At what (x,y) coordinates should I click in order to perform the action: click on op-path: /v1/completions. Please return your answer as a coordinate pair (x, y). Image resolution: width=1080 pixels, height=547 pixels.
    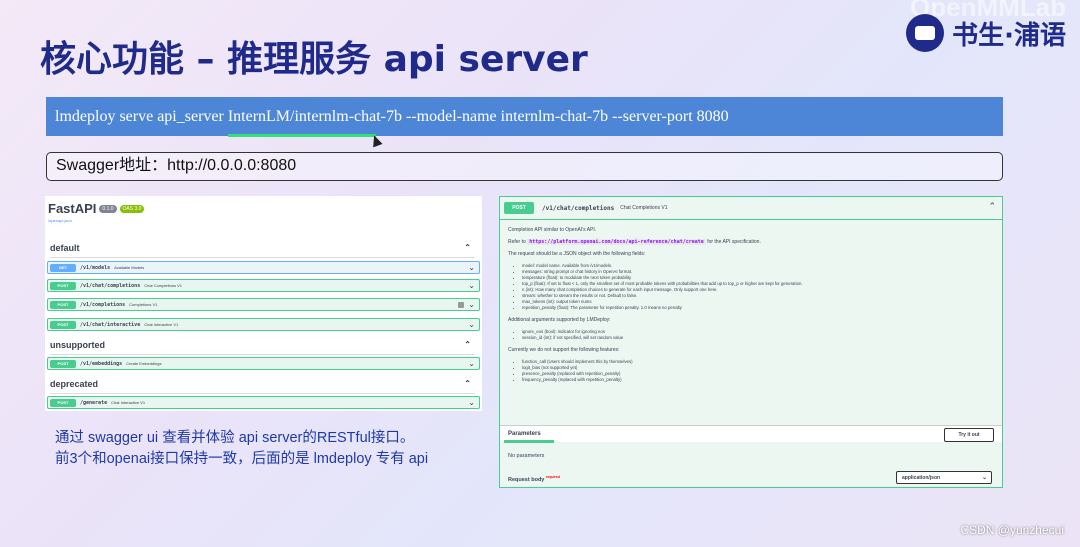
    Looking at the image, I should click on (103, 304).